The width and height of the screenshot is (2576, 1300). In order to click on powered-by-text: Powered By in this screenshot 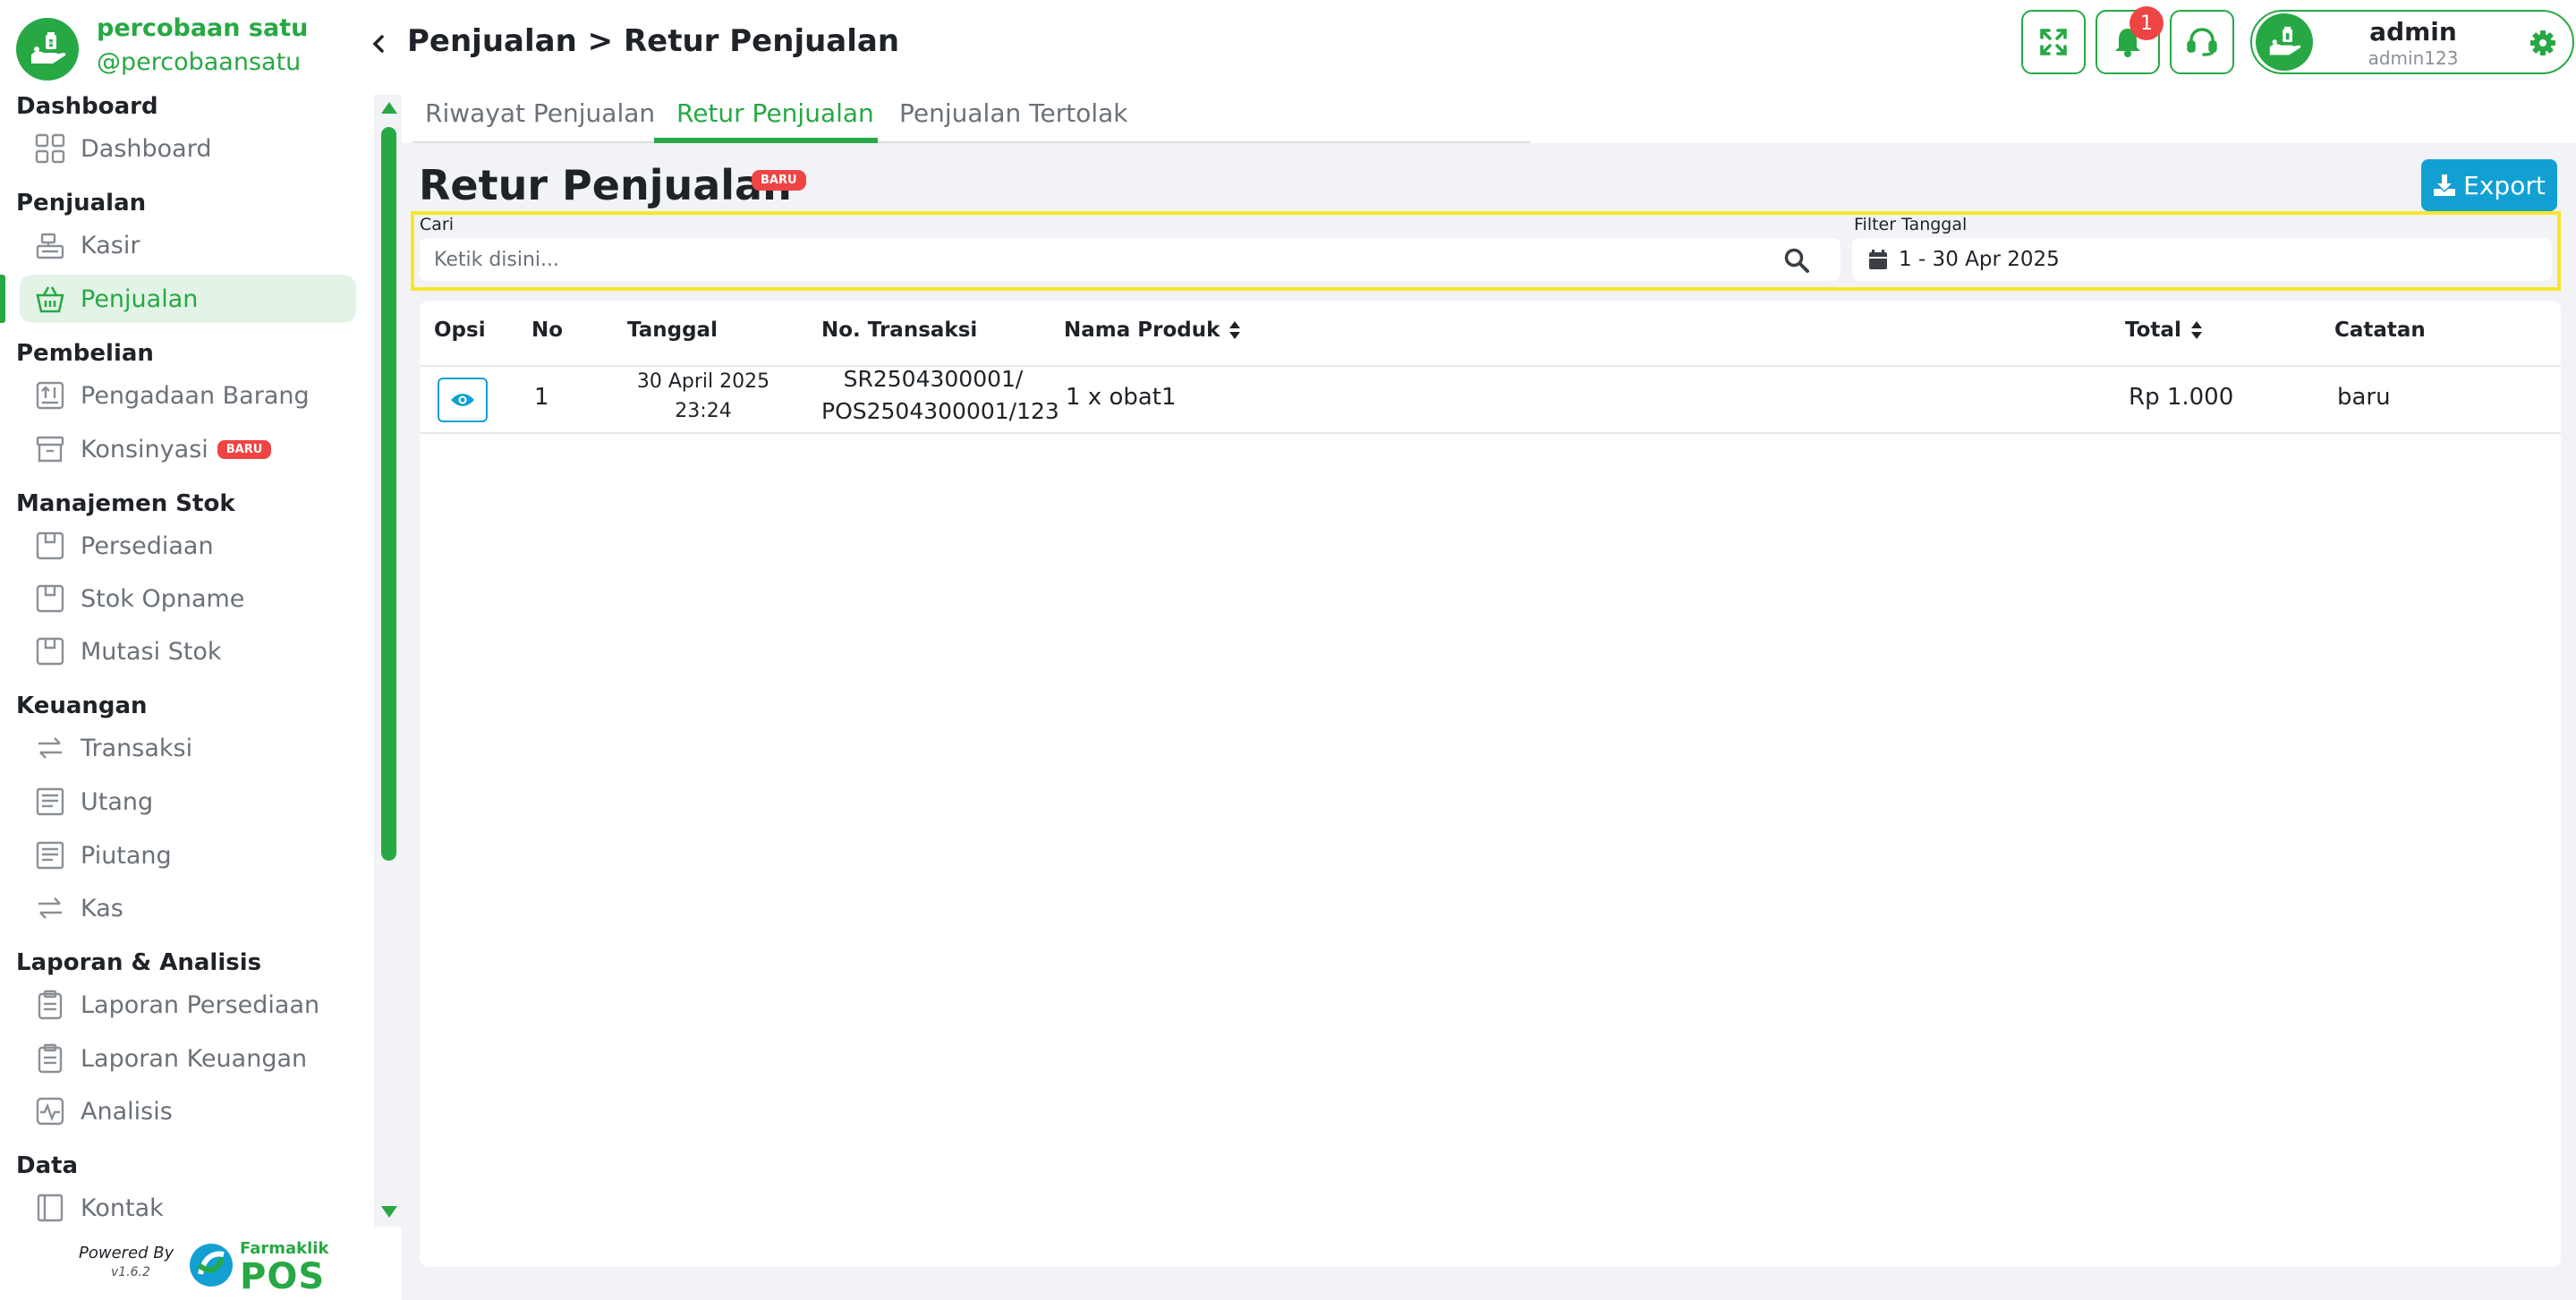, I will do `click(126, 1253)`.